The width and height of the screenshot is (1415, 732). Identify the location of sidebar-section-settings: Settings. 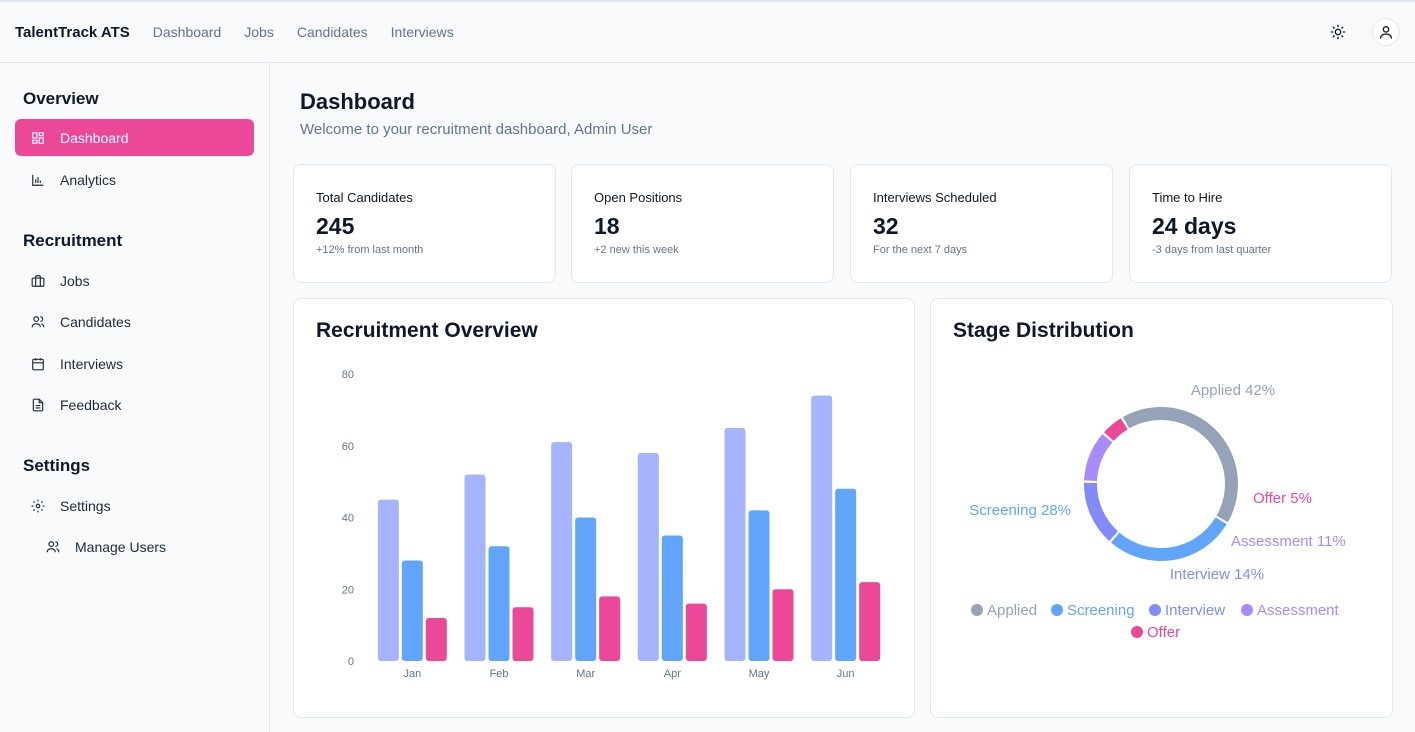
(57, 465).